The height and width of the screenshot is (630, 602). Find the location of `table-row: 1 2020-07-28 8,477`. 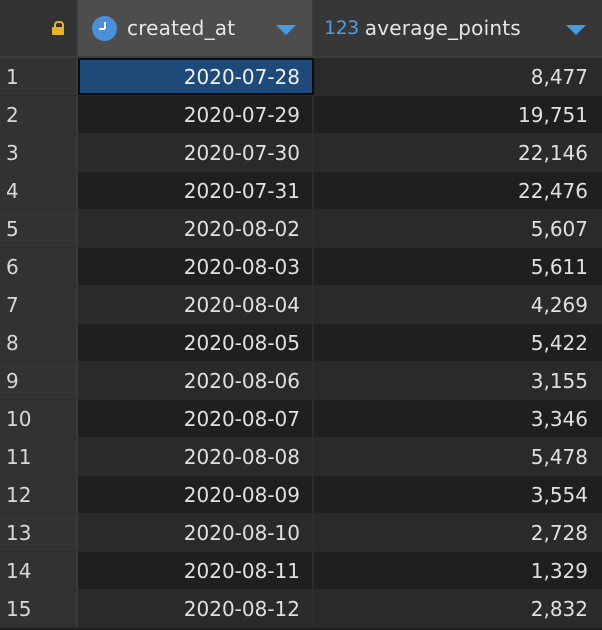

table-row: 1 2020-07-28 8,477 is located at coordinates (301, 77).